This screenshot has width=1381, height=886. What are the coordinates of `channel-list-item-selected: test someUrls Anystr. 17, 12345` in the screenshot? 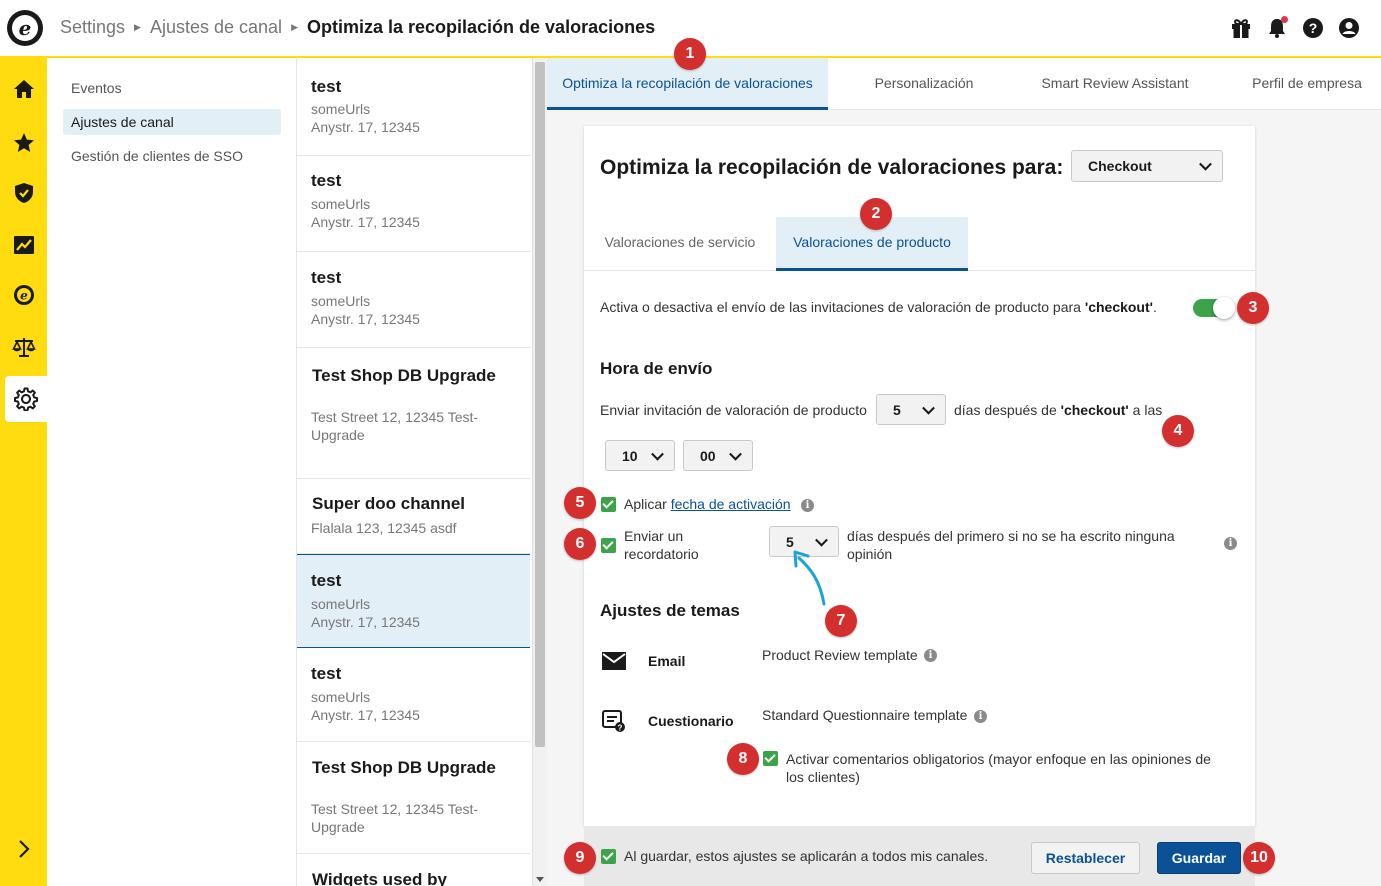 It's located at (413, 601).